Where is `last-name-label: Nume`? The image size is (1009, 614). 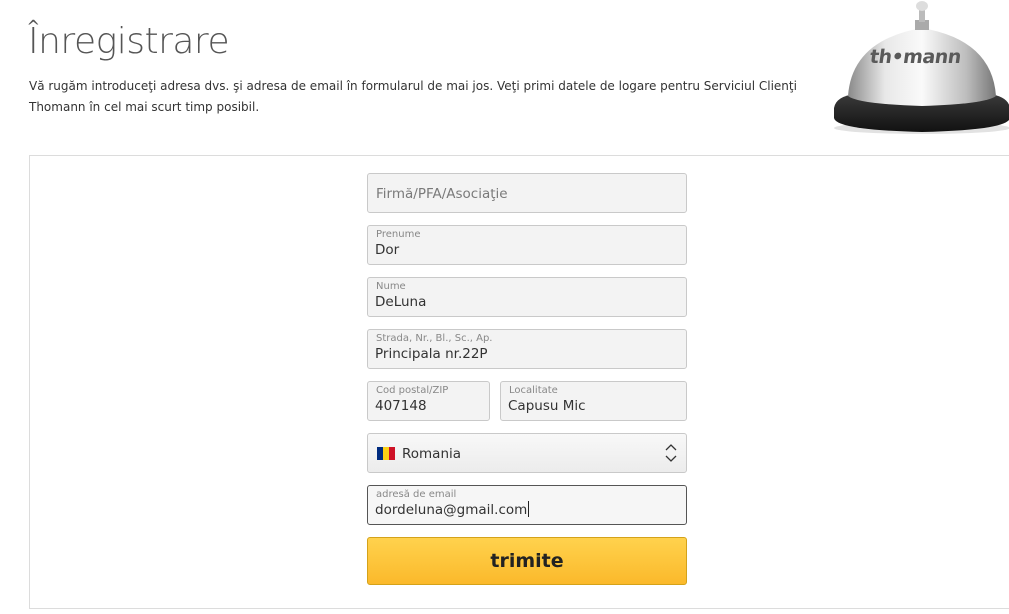
last-name-label: Nume is located at coordinates (391, 286).